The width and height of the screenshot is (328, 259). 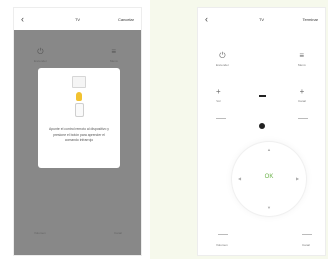 What do you see at coordinates (307, 234) in the screenshot?
I see `bottom-right-line` at bounding box center [307, 234].